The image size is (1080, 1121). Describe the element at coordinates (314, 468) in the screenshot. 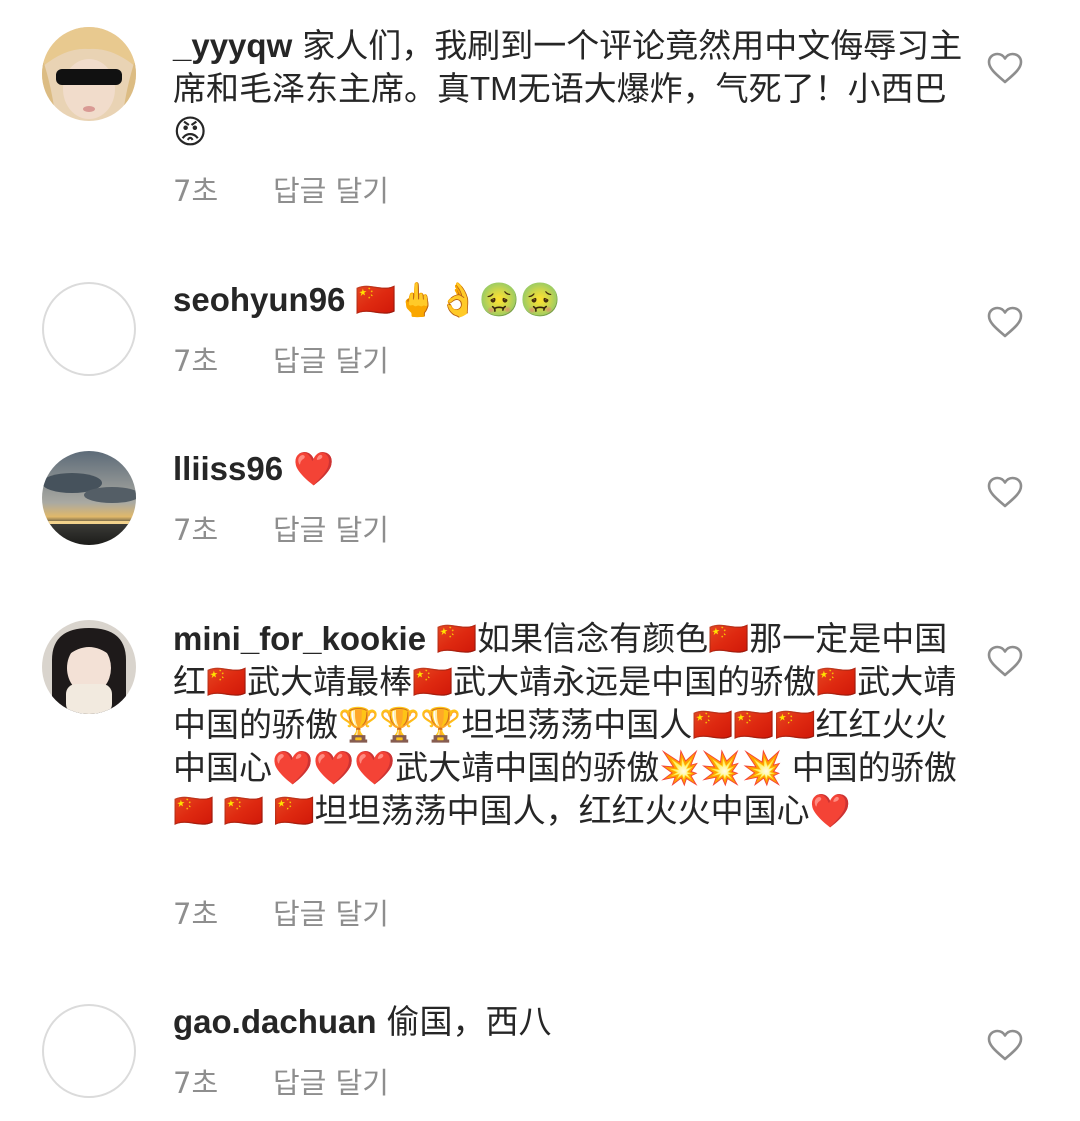

I see `comment-text: ❤️` at that location.